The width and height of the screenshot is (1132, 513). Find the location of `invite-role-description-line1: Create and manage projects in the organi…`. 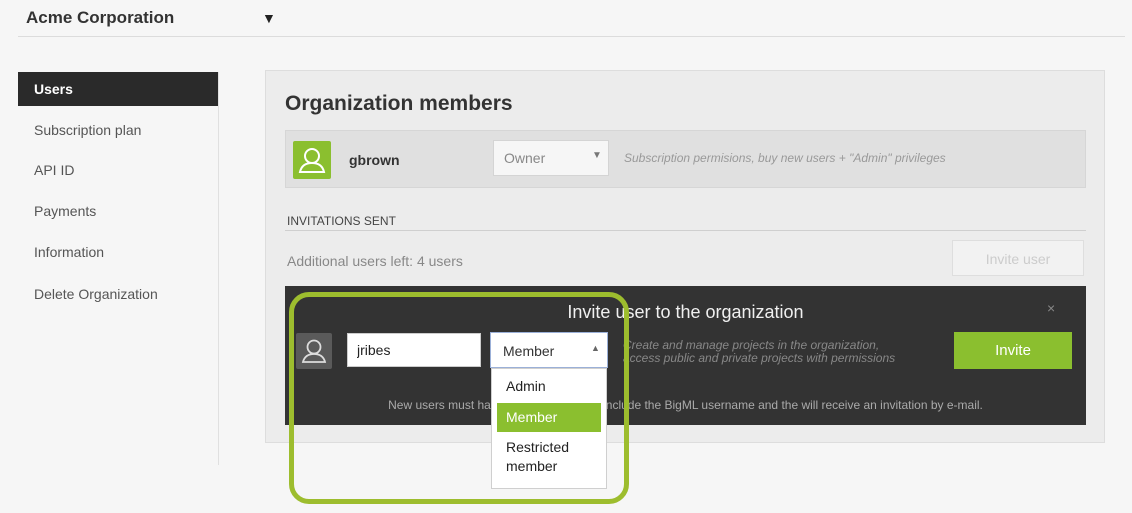

invite-role-description-line1: Create and manage projects in the organi… is located at coordinates (751, 345).